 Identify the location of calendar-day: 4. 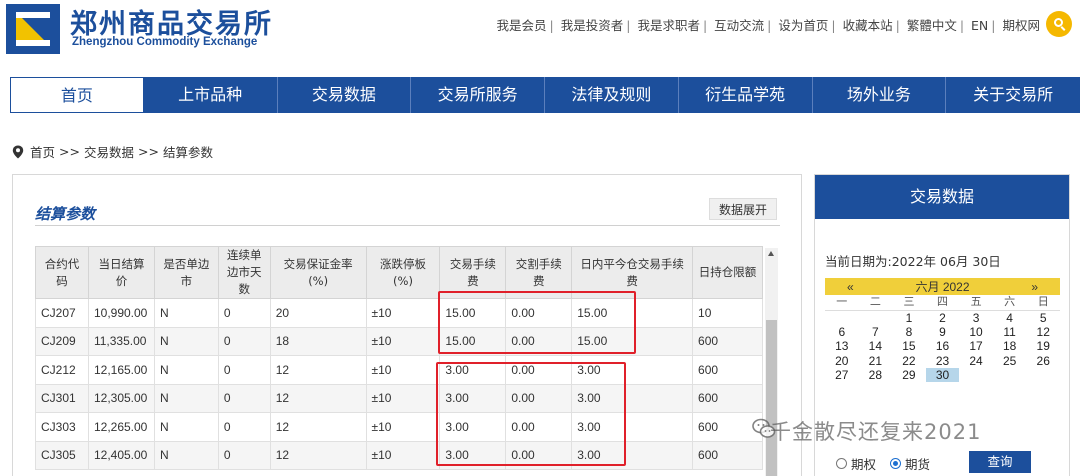
(1010, 318).